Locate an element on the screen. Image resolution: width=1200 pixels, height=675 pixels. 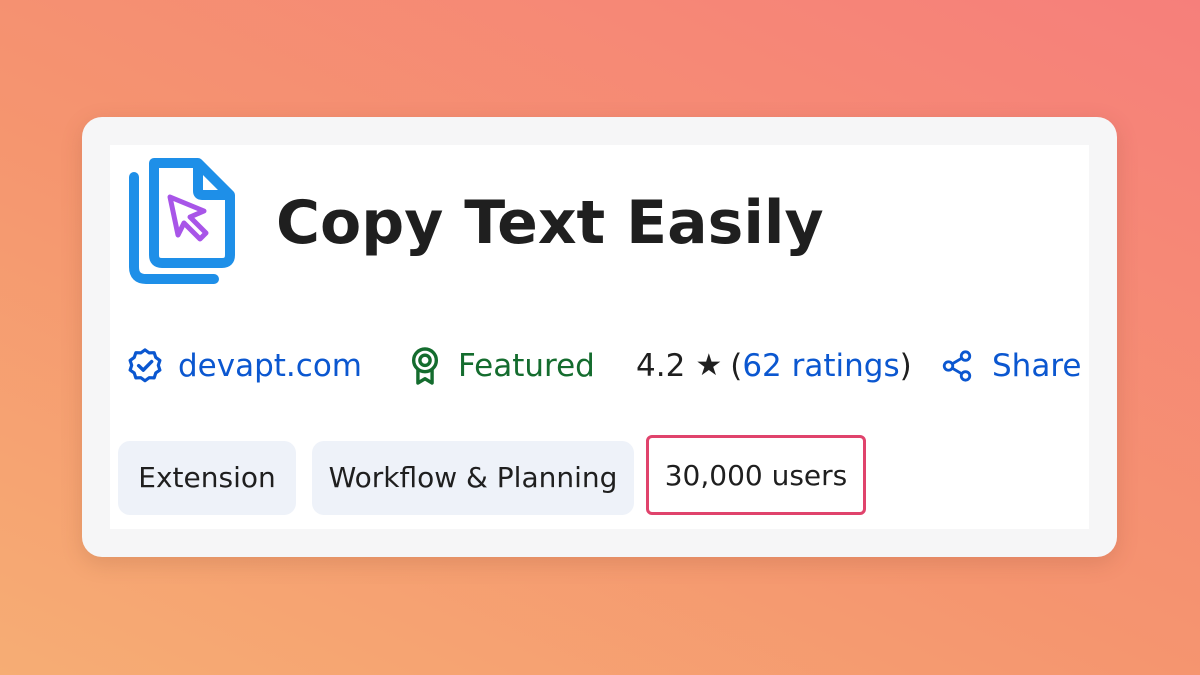
star-icon: ★ is located at coordinates (709, 365).